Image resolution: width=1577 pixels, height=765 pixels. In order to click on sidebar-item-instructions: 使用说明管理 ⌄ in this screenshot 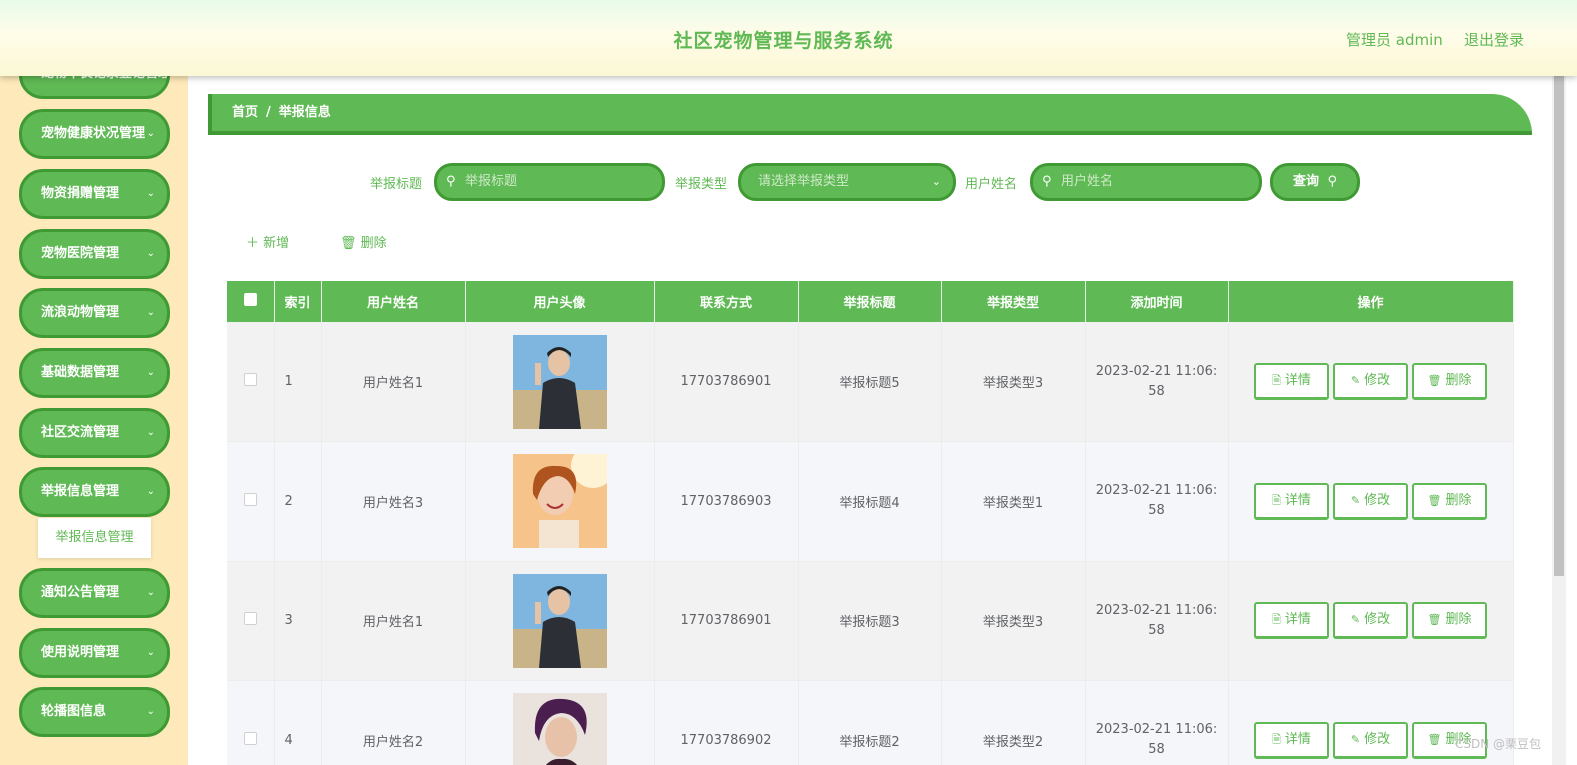, I will do `click(94, 653)`.